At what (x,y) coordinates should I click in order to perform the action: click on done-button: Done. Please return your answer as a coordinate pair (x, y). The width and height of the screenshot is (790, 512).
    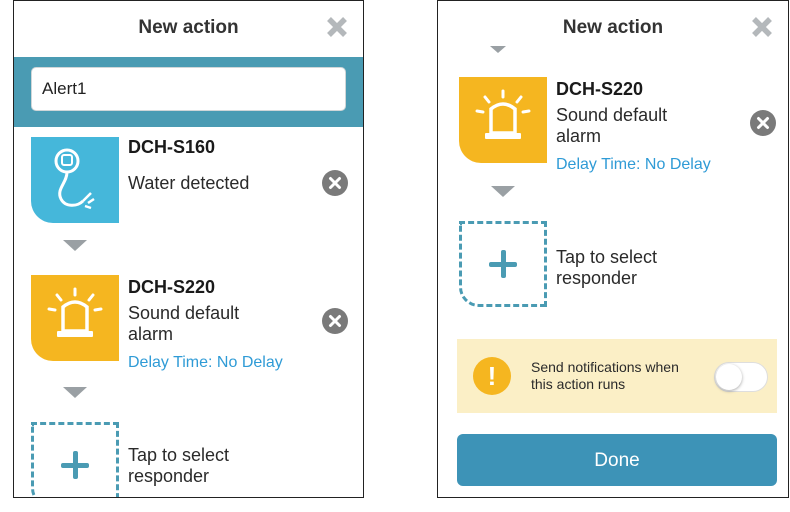
    Looking at the image, I should click on (617, 460).